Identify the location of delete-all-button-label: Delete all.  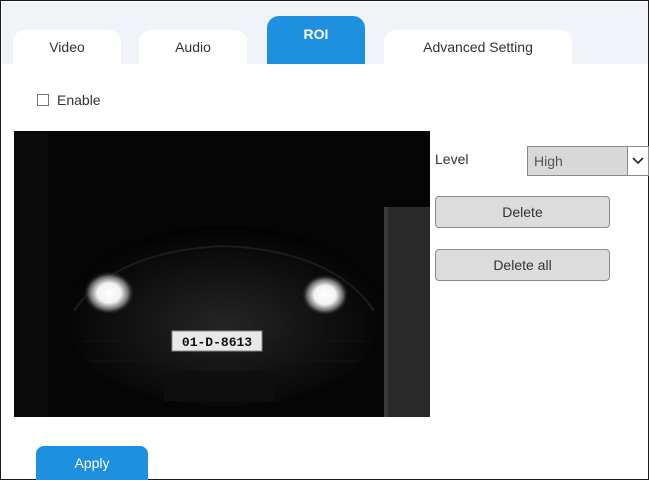
(522, 265).